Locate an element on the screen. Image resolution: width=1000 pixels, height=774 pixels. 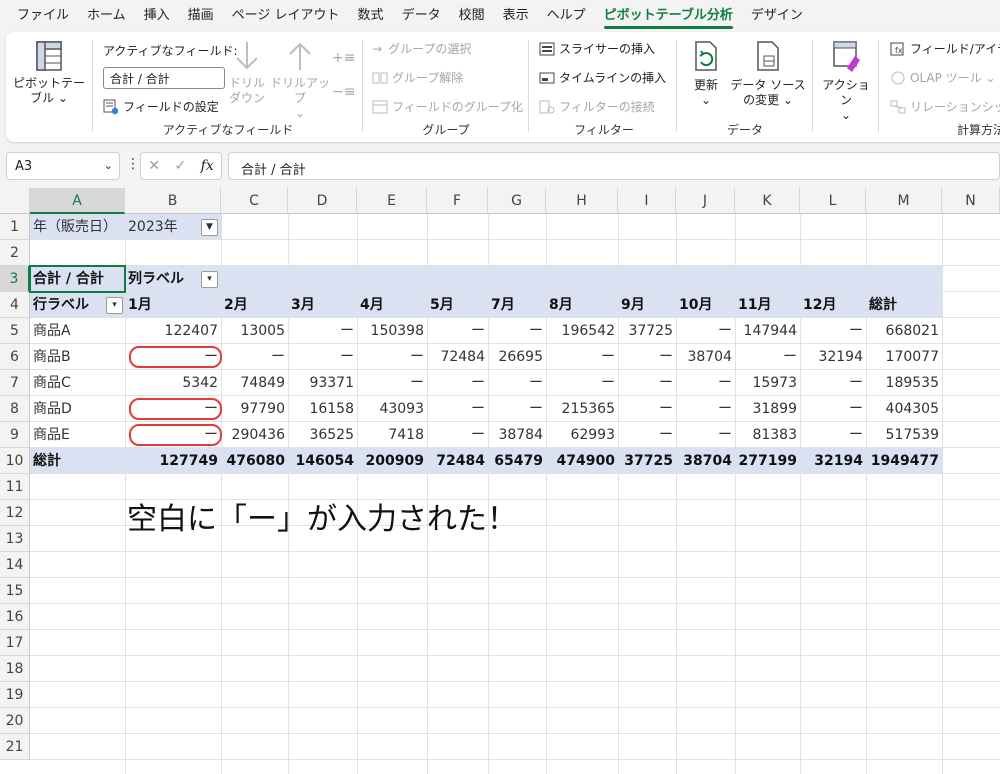
column-header-n: N is located at coordinates (971, 201).